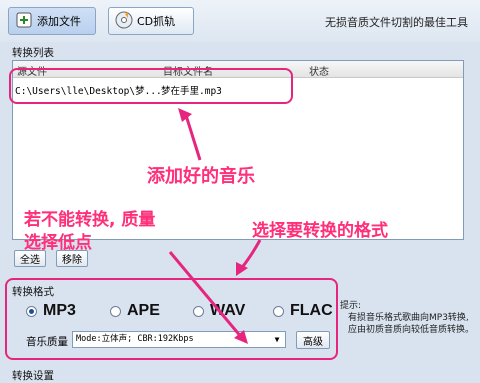 This screenshot has width=480, height=383. Describe the element at coordinates (90, 220) in the screenshot. I see `annotation-low-quality-1: 若不能转换, 质量` at that location.